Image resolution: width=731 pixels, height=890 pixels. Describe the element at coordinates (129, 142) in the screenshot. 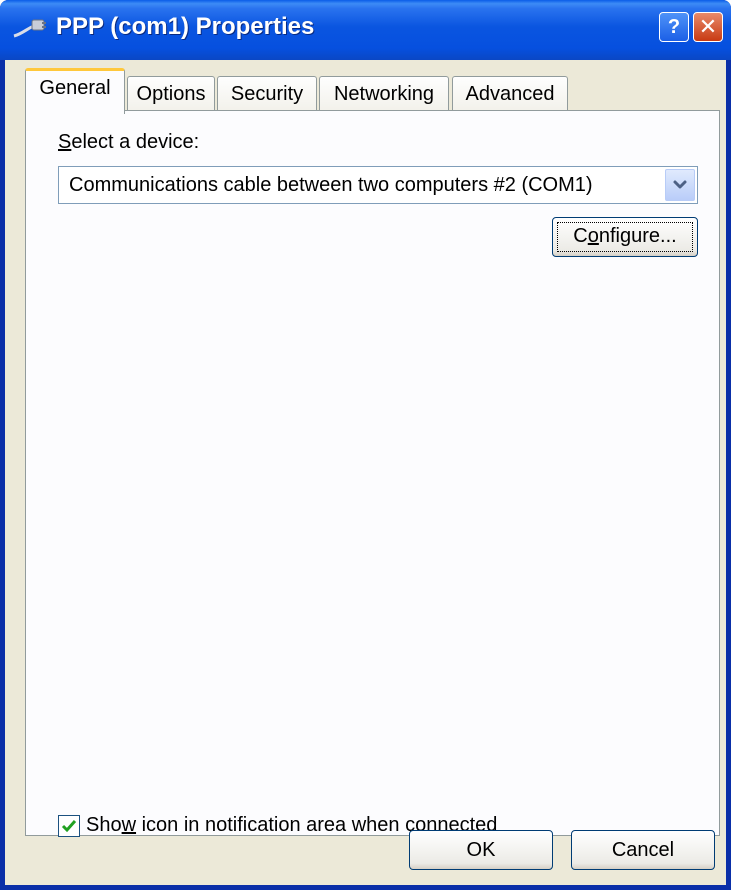

I see `select-device-label: Select a device:` at that location.